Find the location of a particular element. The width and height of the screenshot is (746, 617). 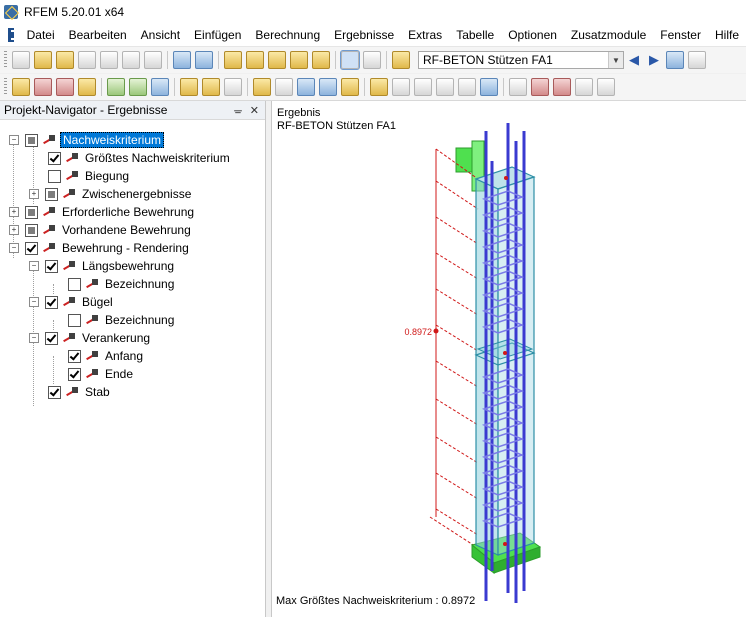

results-icon is located at coordinates (321, 60).